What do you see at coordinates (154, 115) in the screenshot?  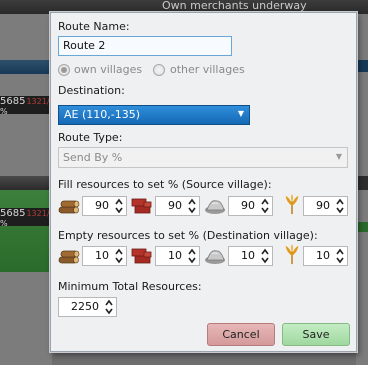 I see `destination-select: AE (110,-135) ▼` at bounding box center [154, 115].